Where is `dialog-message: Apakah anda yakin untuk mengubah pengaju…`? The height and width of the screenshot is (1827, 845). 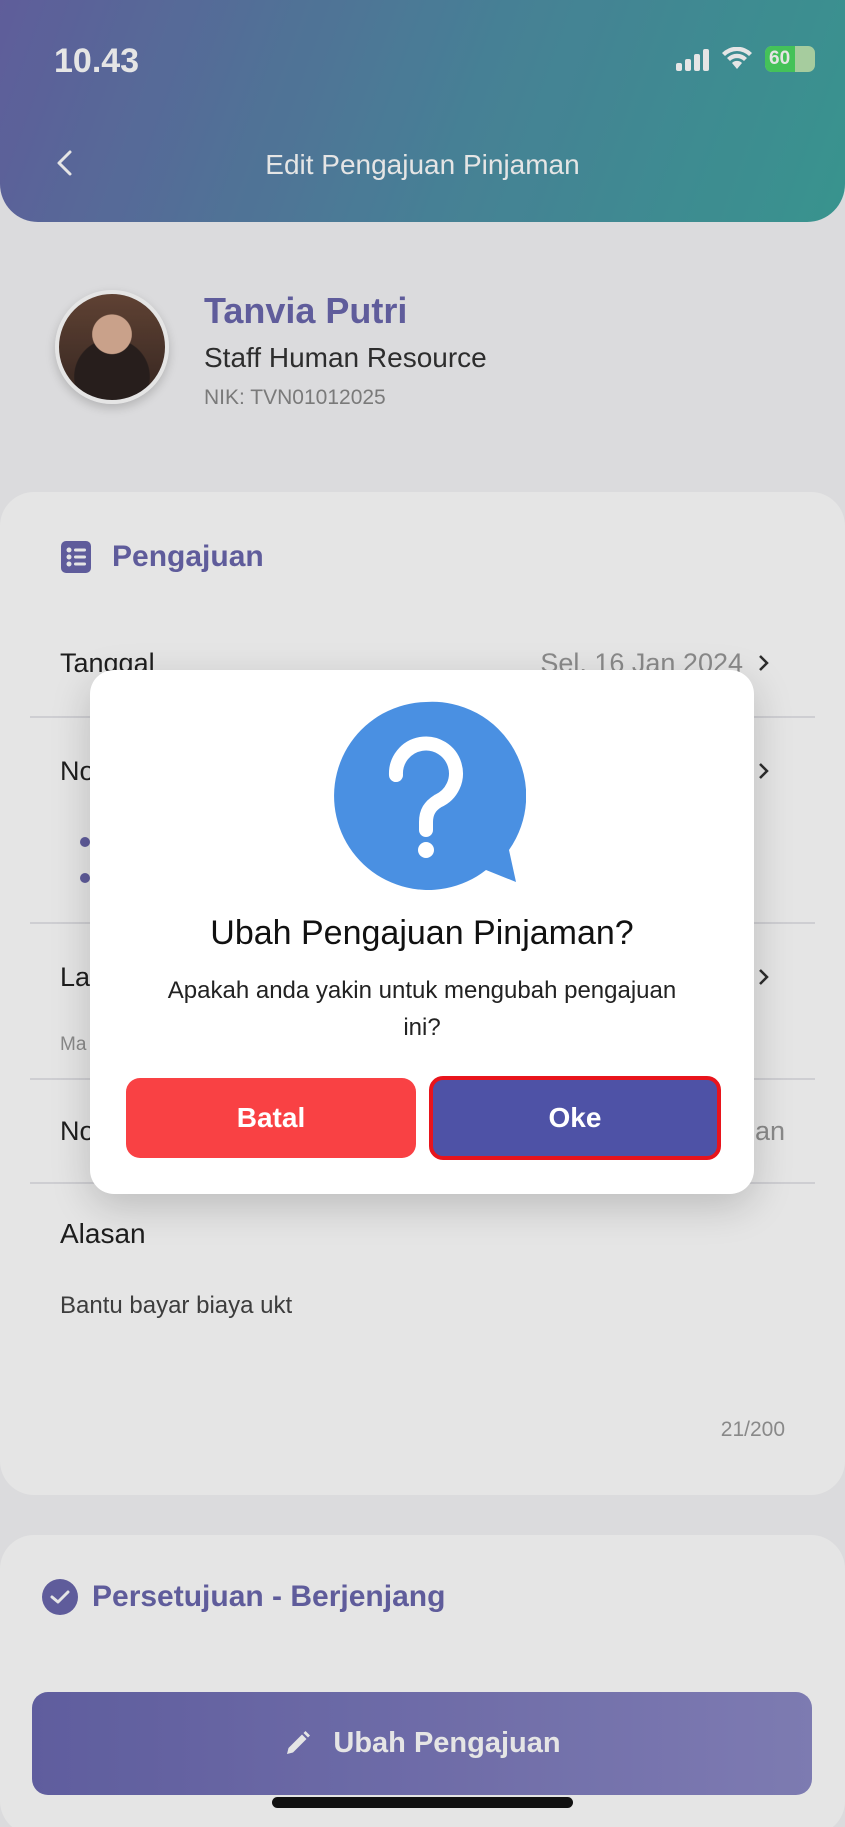 dialog-message: Apakah anda yakin untuk mengubah pengaju… is located at coordinates (422, 1009).